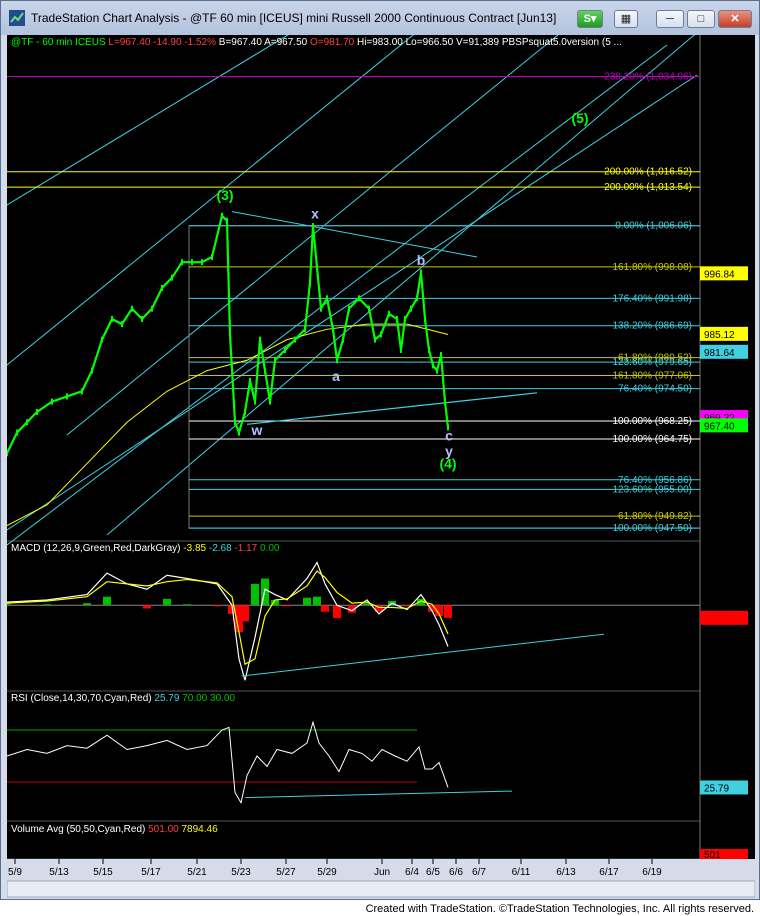 This screenshot has height=916, width=760. What do you see at coordinates (727, 51) in the screenshot?
I see `price-axis-tick: 1,040.00` at bounding box center [727, 51].